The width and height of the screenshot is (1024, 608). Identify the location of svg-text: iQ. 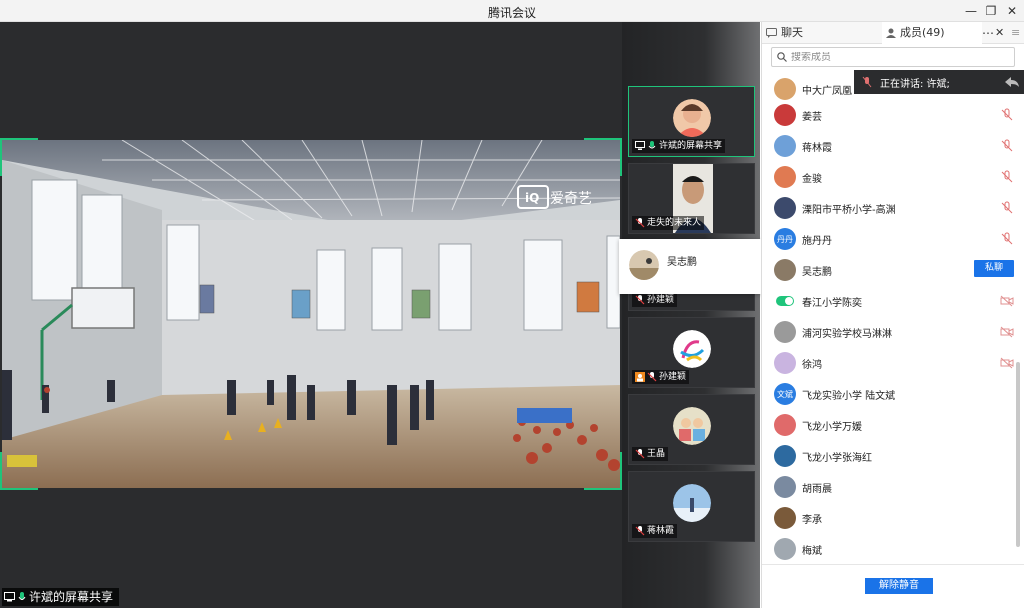
(532, 198).